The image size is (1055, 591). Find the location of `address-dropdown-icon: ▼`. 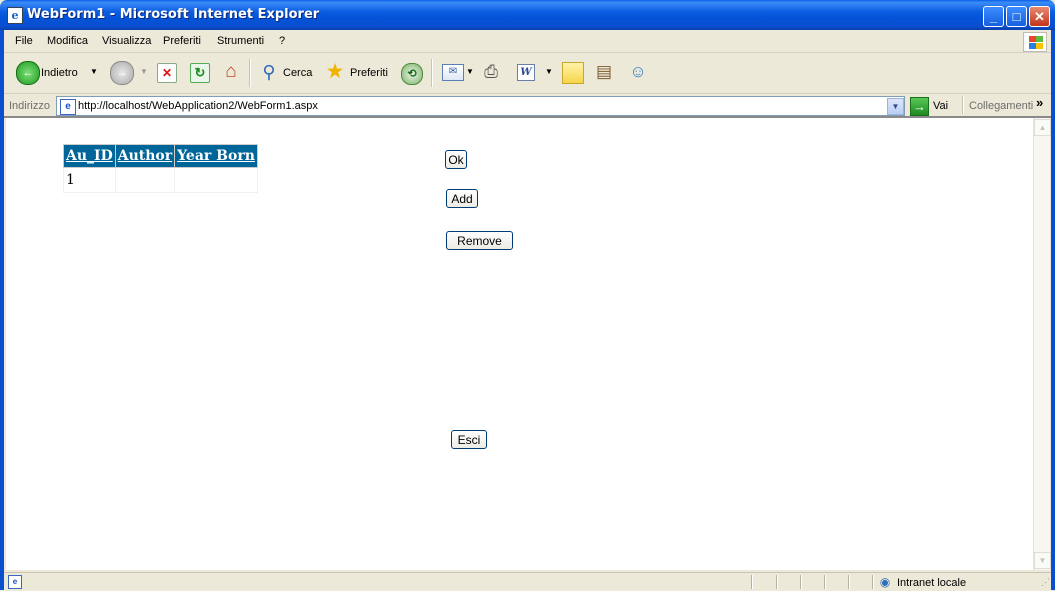

address-dropdown-icon: ▼ is located at coordinates (895, 106).